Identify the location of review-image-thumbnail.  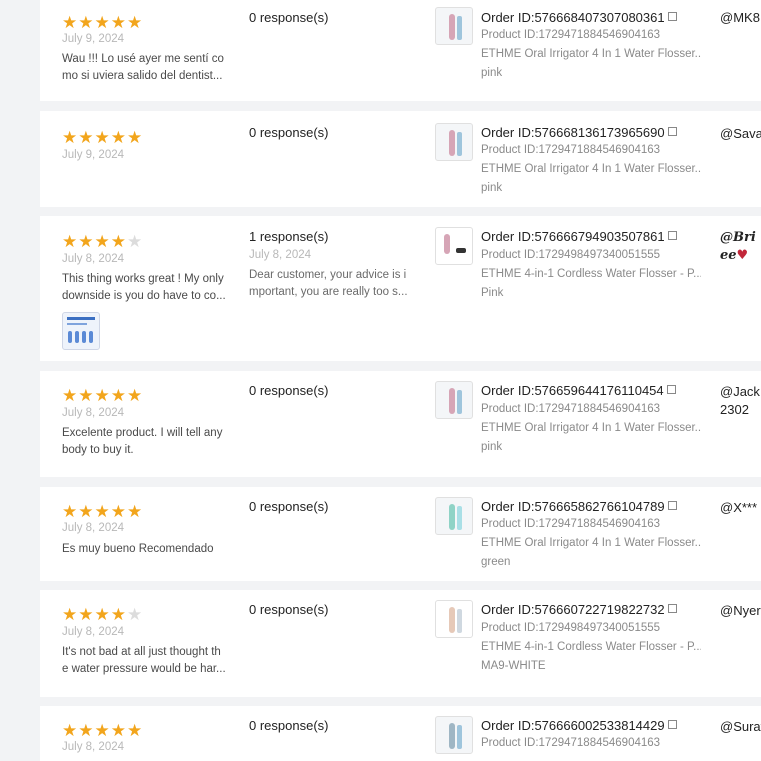
(81, 331).